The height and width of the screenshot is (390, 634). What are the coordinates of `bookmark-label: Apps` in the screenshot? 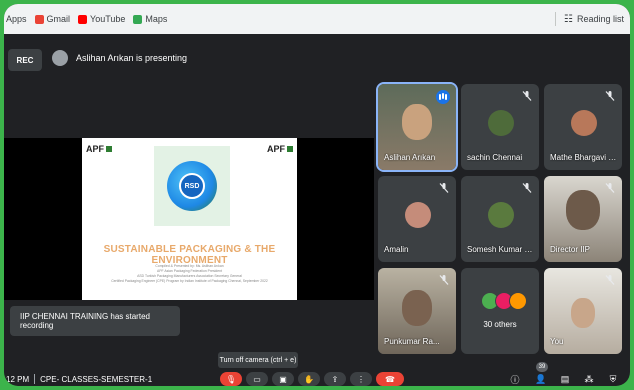 It's located at (16, 19).